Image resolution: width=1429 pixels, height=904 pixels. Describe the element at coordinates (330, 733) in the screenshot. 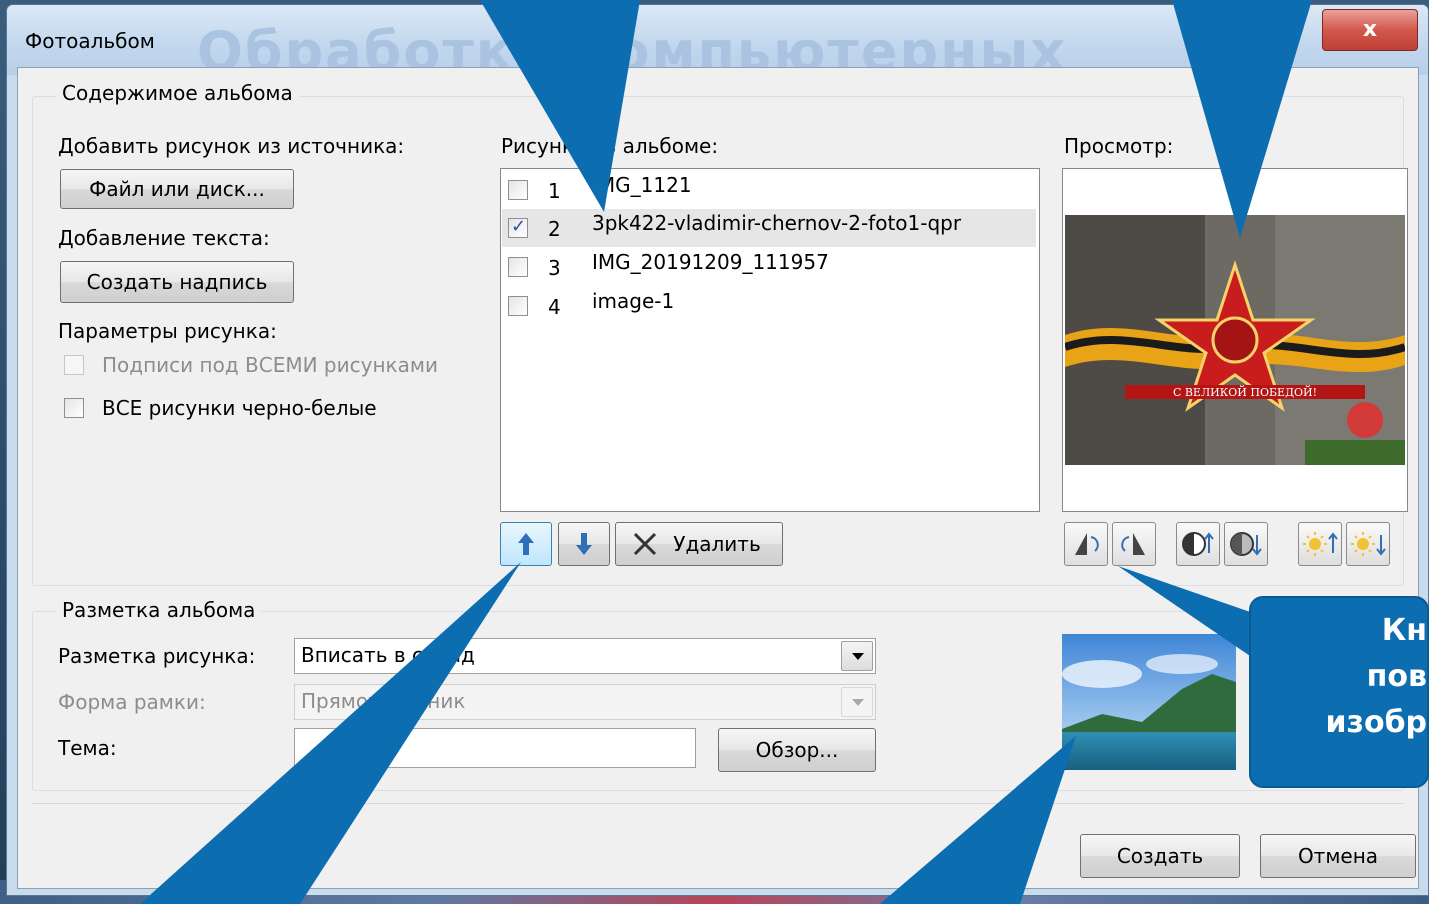

I see `callout-pointer-move-buttons` at that location.